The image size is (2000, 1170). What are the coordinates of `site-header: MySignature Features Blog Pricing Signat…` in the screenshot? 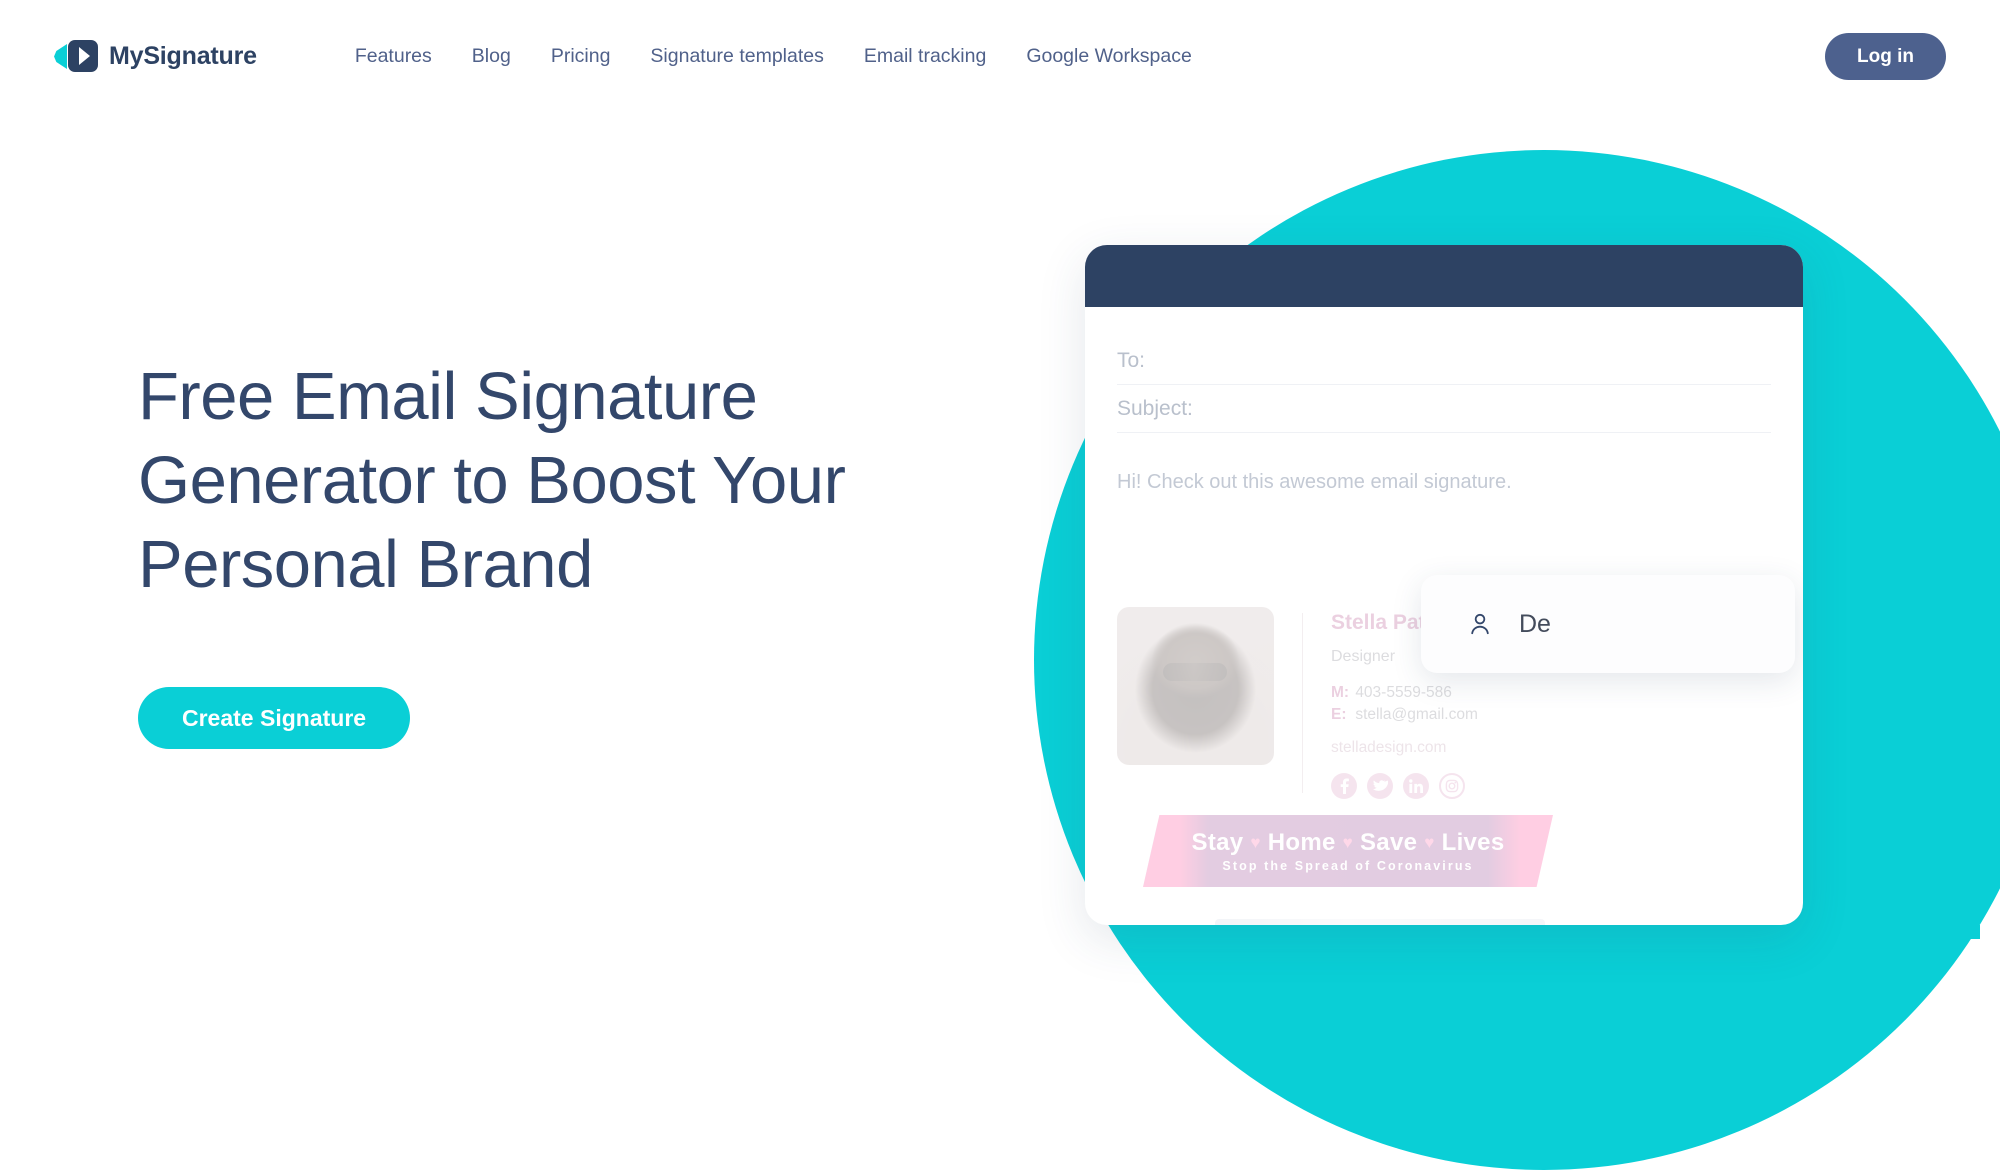 It's located at (1000, 56).